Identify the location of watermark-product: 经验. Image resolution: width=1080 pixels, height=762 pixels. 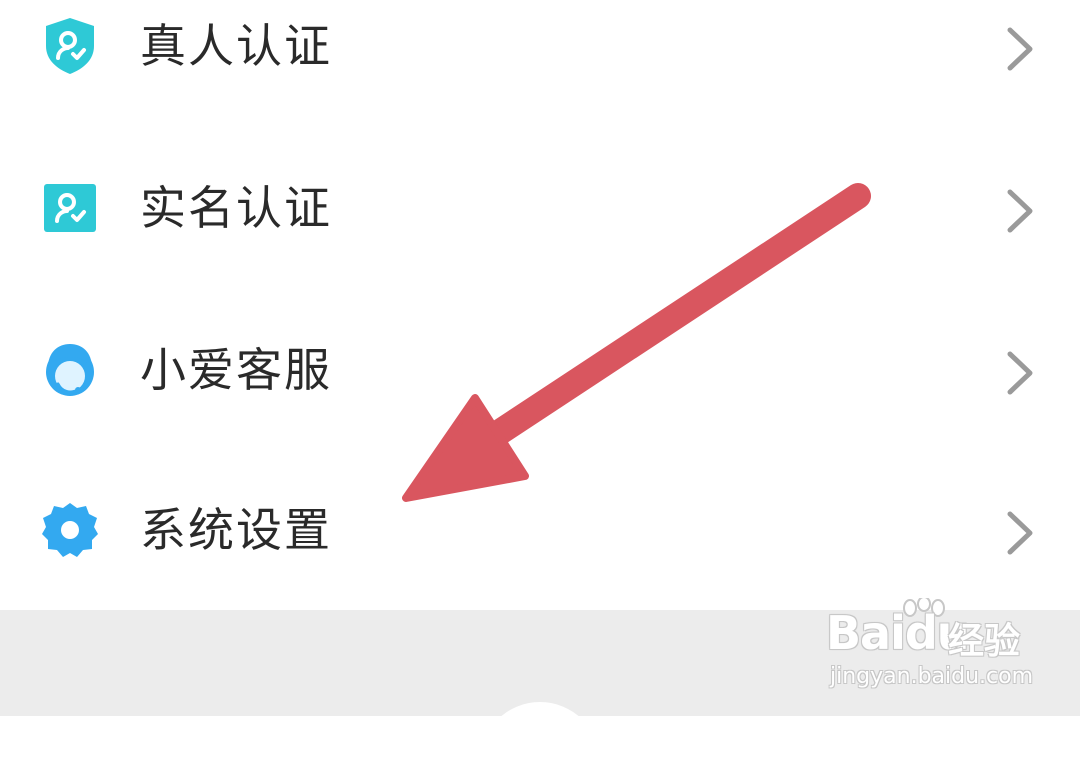
(984, 641).